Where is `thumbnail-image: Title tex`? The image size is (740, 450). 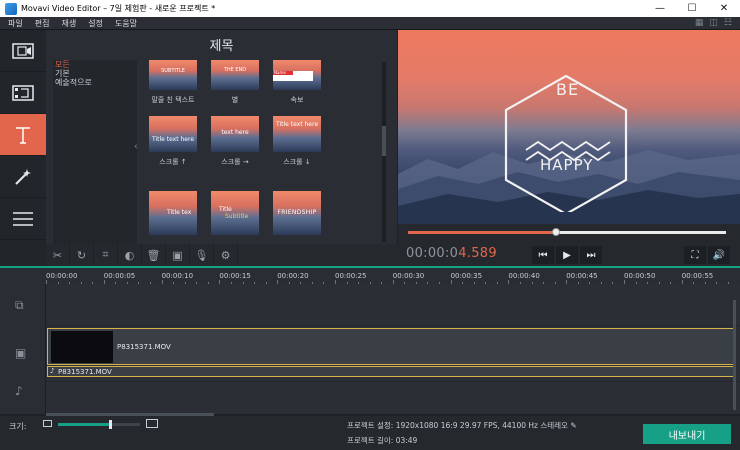 thumbnail-image: Title tex is located at coordinates (173, 213).